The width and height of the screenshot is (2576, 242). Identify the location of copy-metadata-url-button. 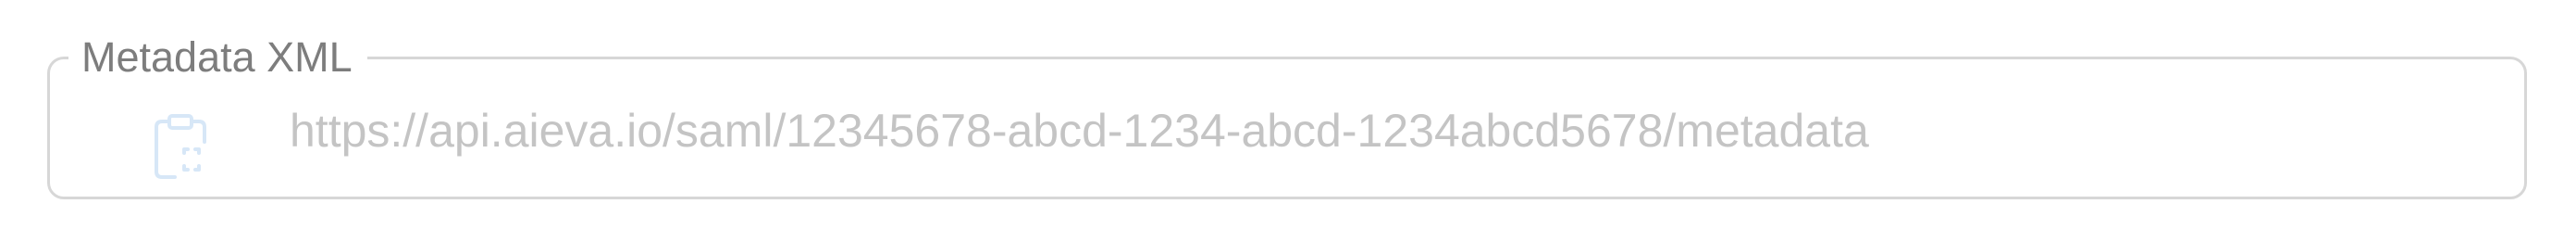
(181, 153).